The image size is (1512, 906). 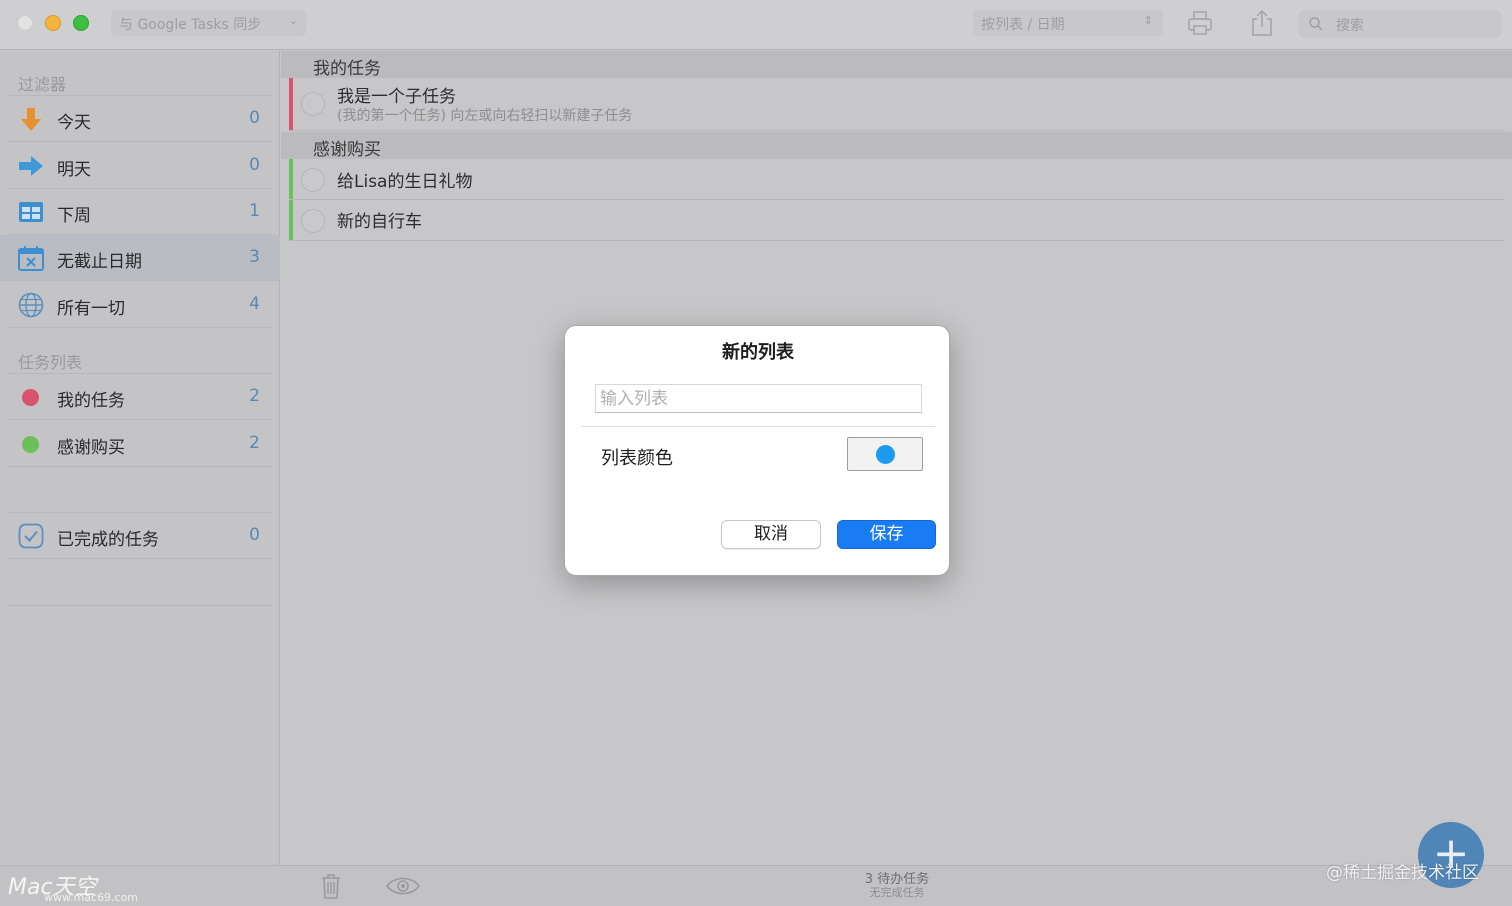 What do you see at coordinates (31, 536) in the screenshot?
I see `checkmark-icon` at bounding box center [31, 536].